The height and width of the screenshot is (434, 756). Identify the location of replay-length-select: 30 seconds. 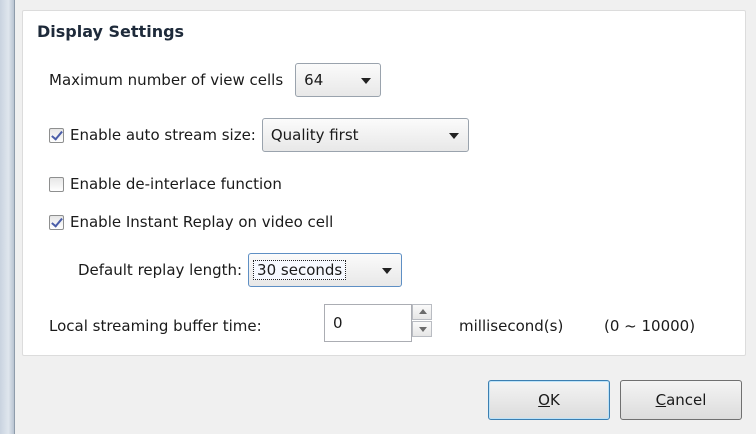
(325, 270).